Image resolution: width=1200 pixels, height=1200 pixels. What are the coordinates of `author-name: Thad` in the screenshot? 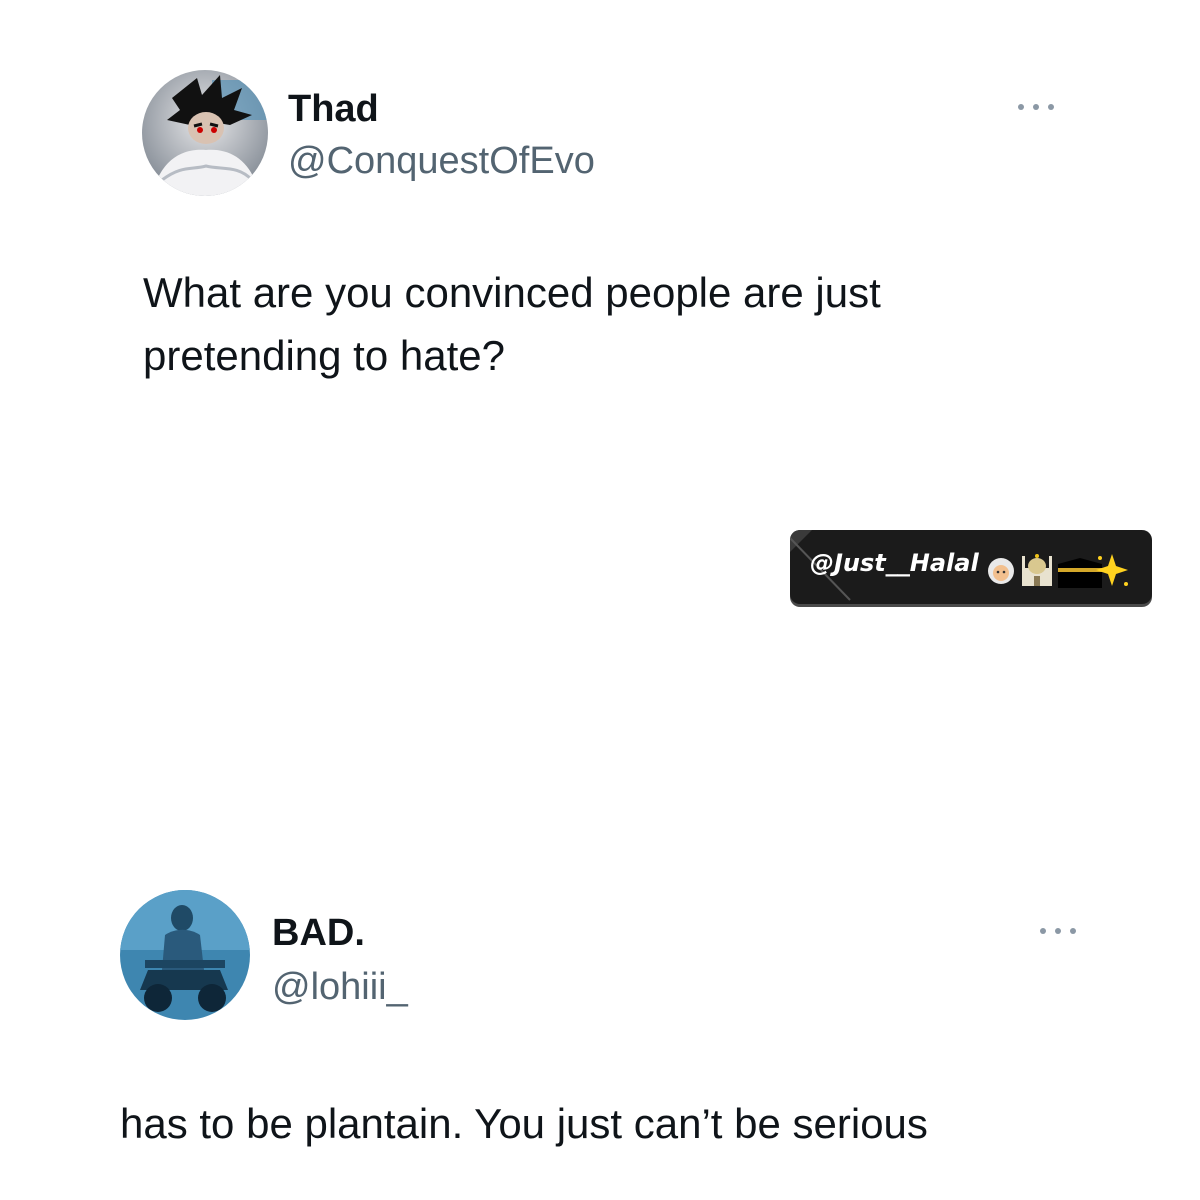 It's located at (333, 109).